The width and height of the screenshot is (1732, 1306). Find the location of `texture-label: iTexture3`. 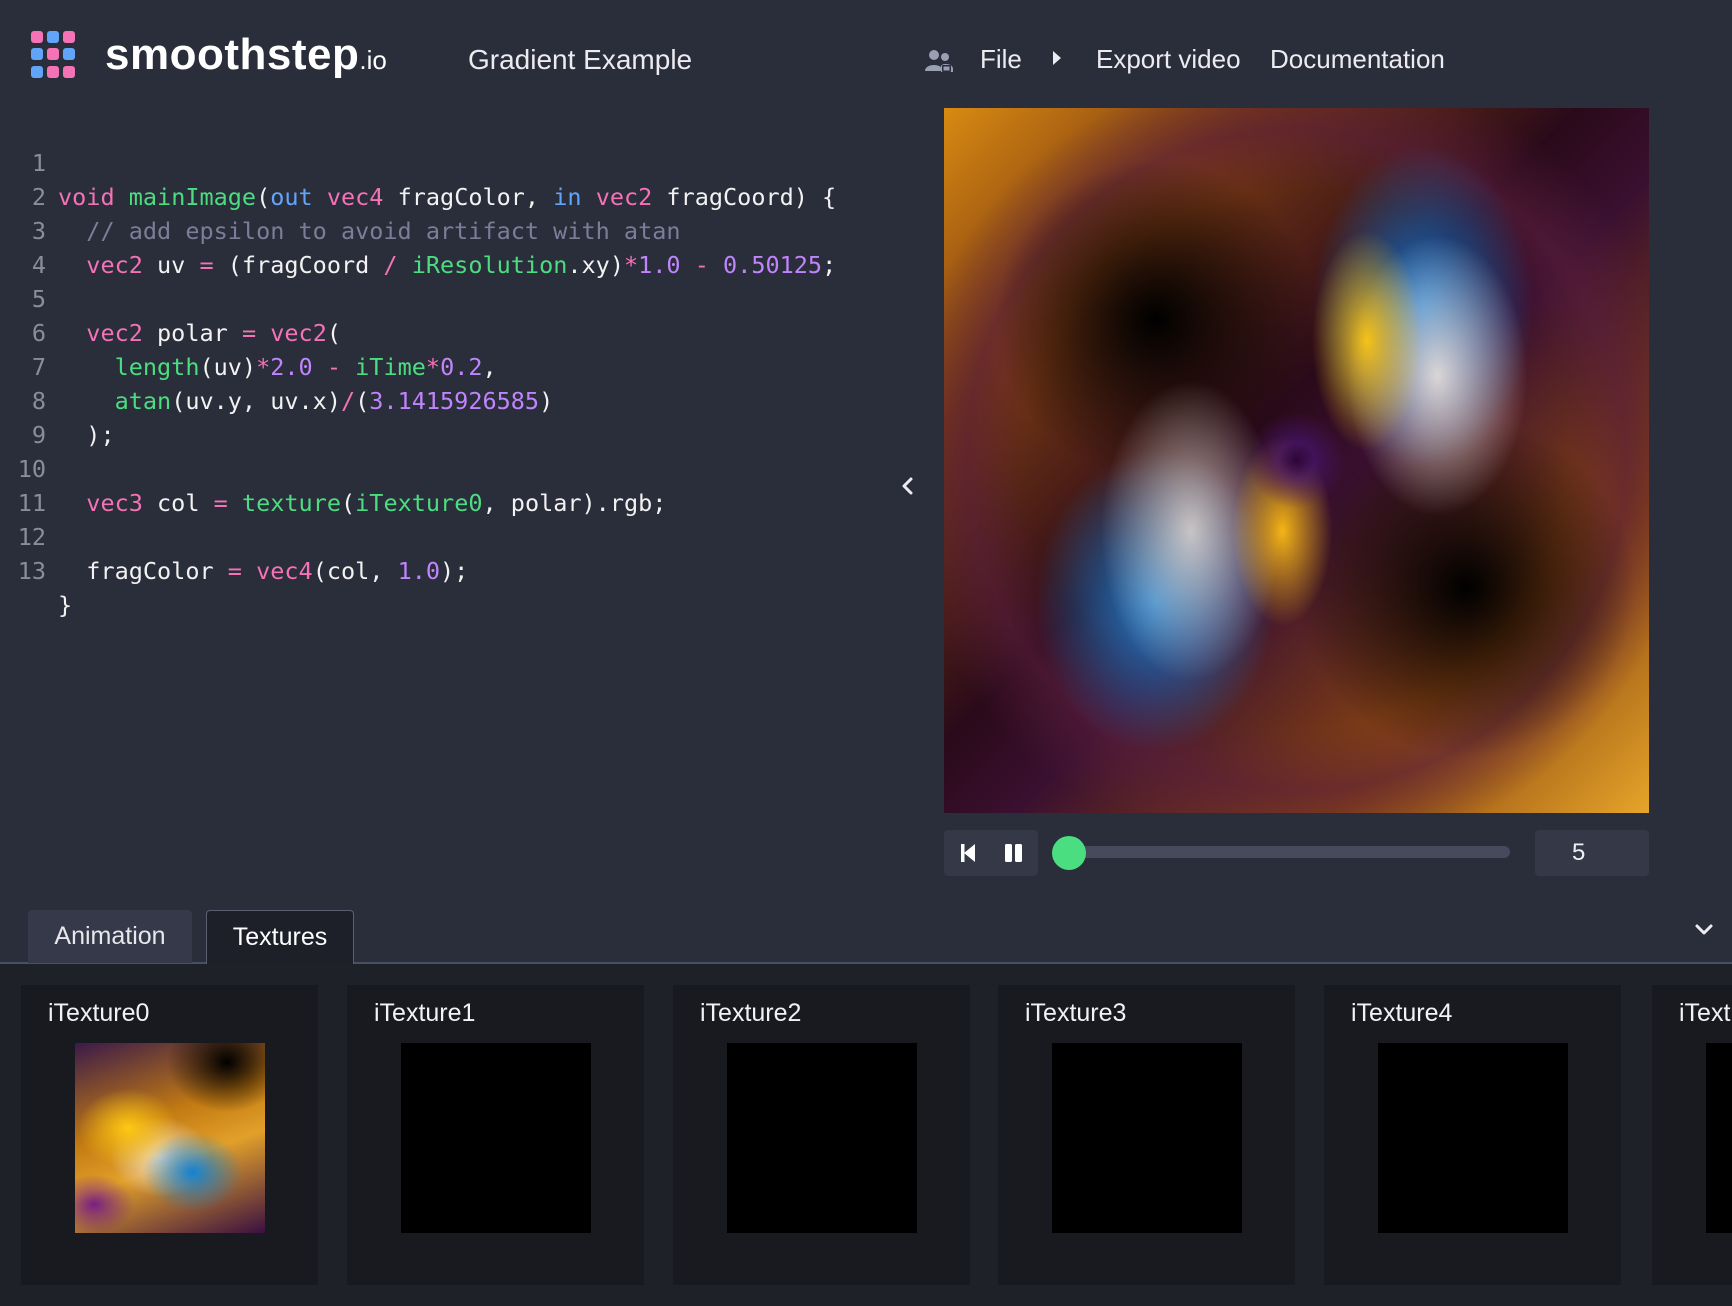

texture-label: iTexture3 is located at coordinates (1076, 1013).